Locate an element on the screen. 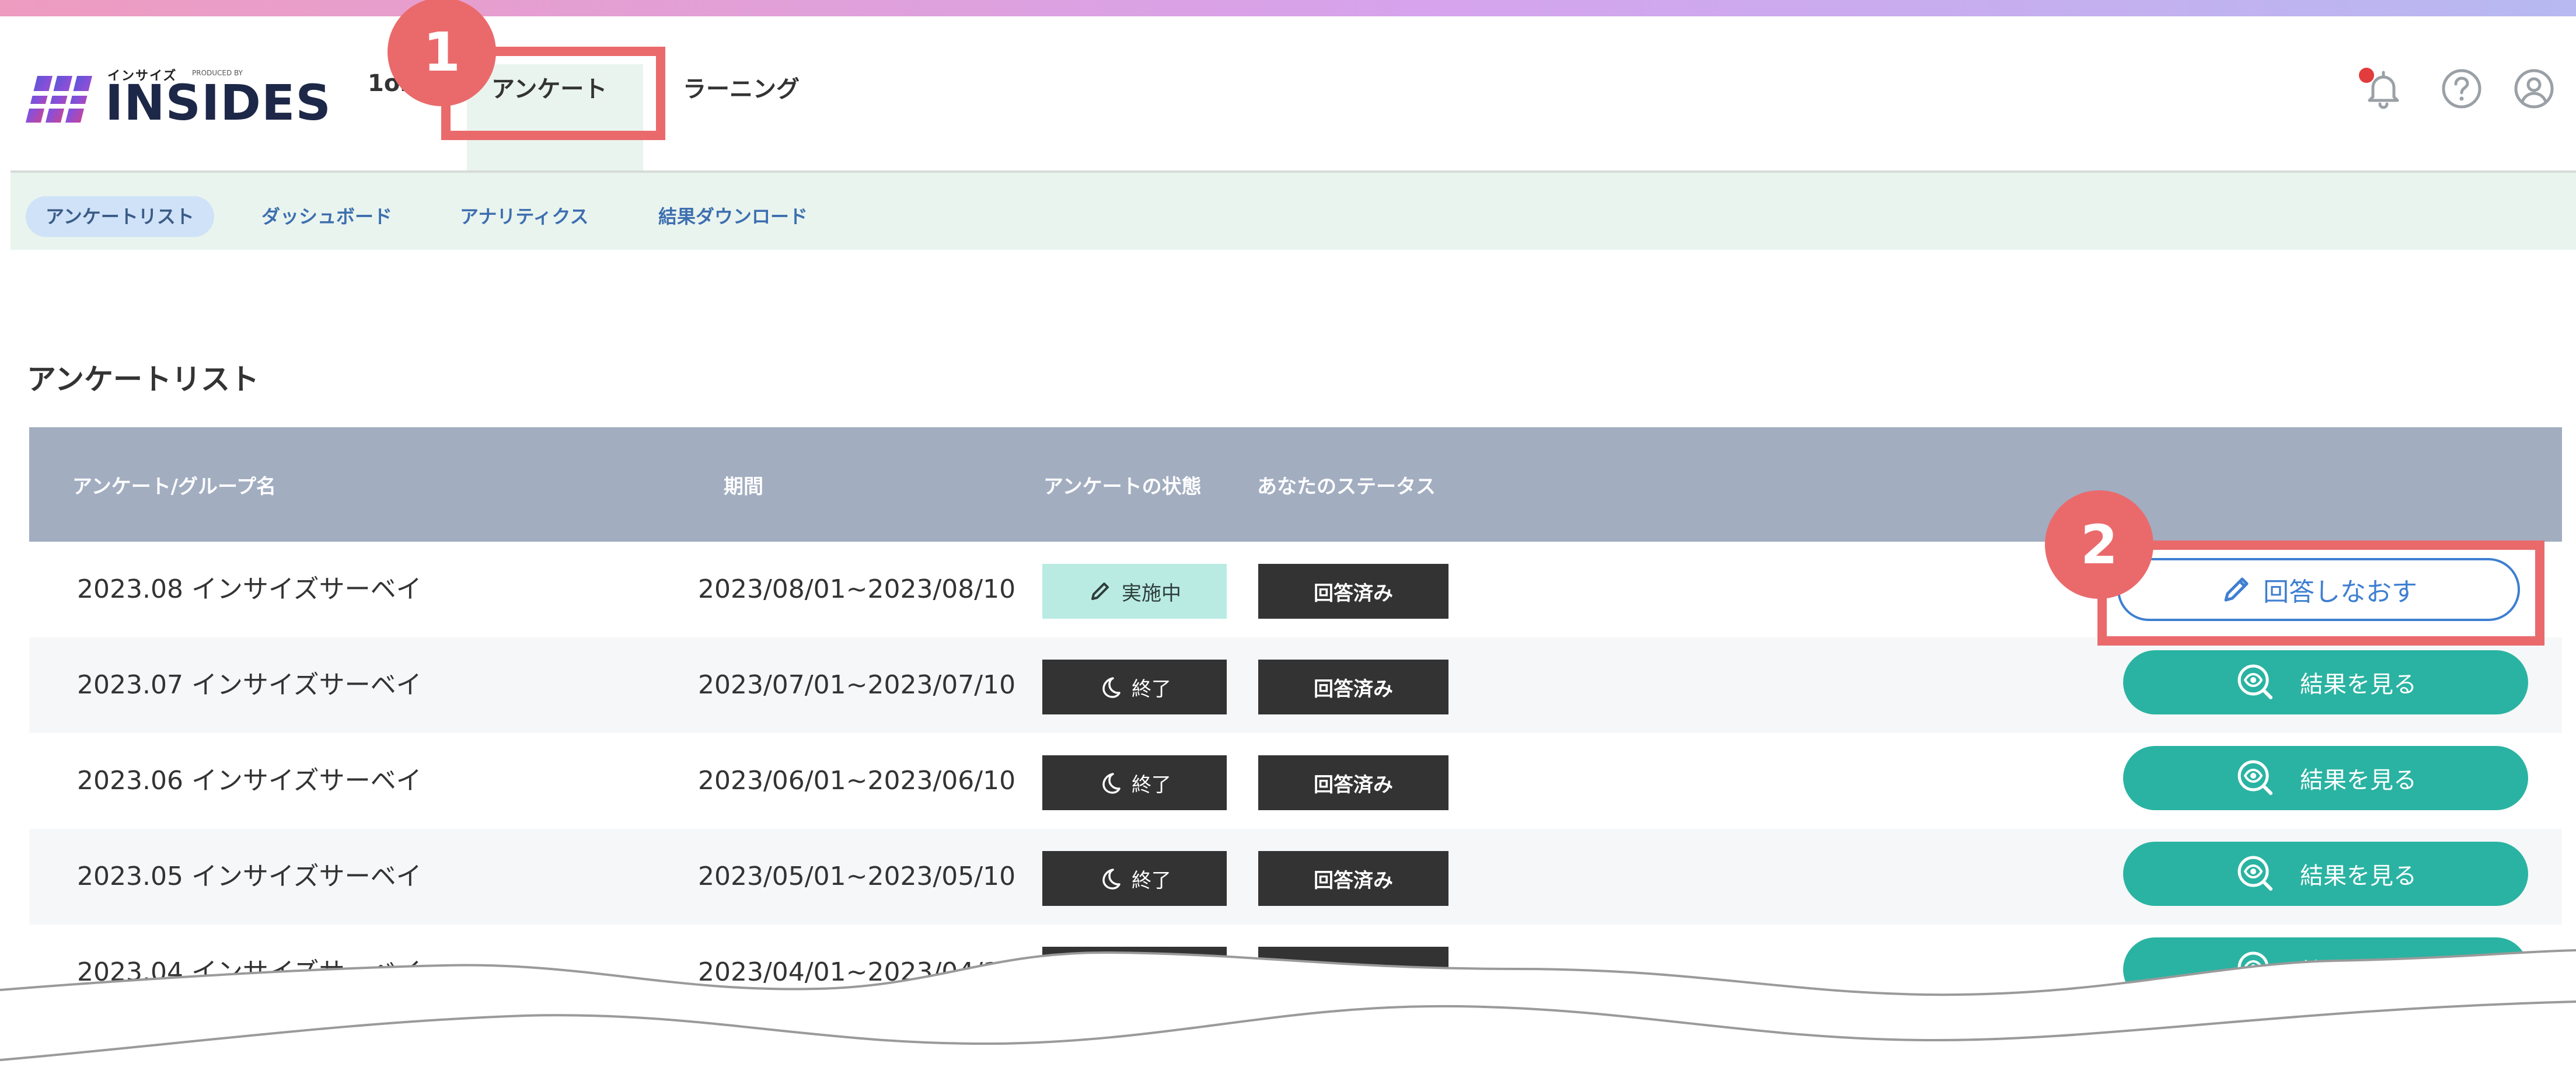 This screenshot has height=1067, width=2576. callout-badge-2: 2 is located at coordinates (2099, 544).